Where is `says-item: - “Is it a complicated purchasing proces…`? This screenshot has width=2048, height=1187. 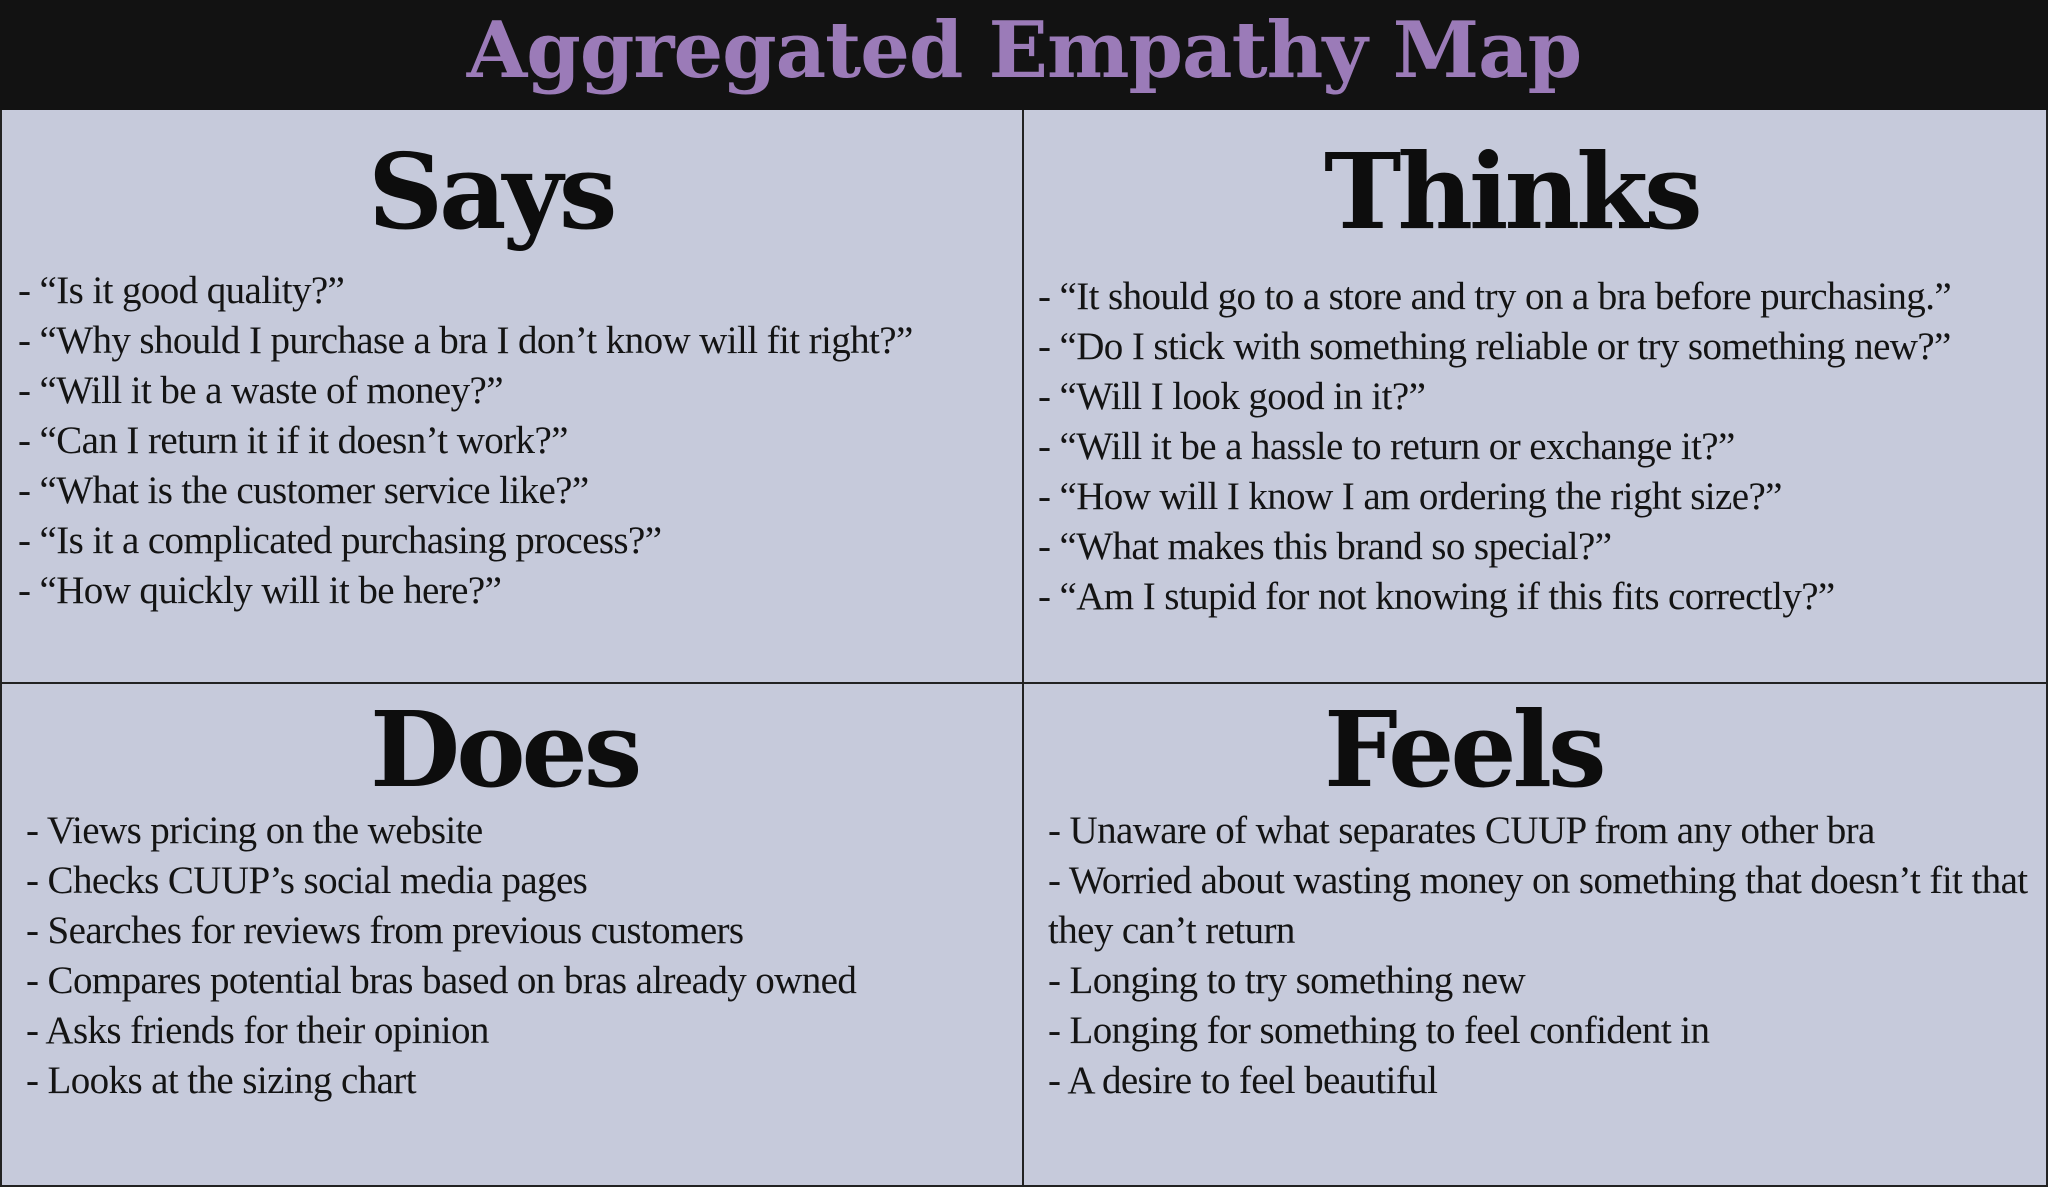 says-item: - “Is it a complicated purchasing proces… is located at coordinates (340, 540).